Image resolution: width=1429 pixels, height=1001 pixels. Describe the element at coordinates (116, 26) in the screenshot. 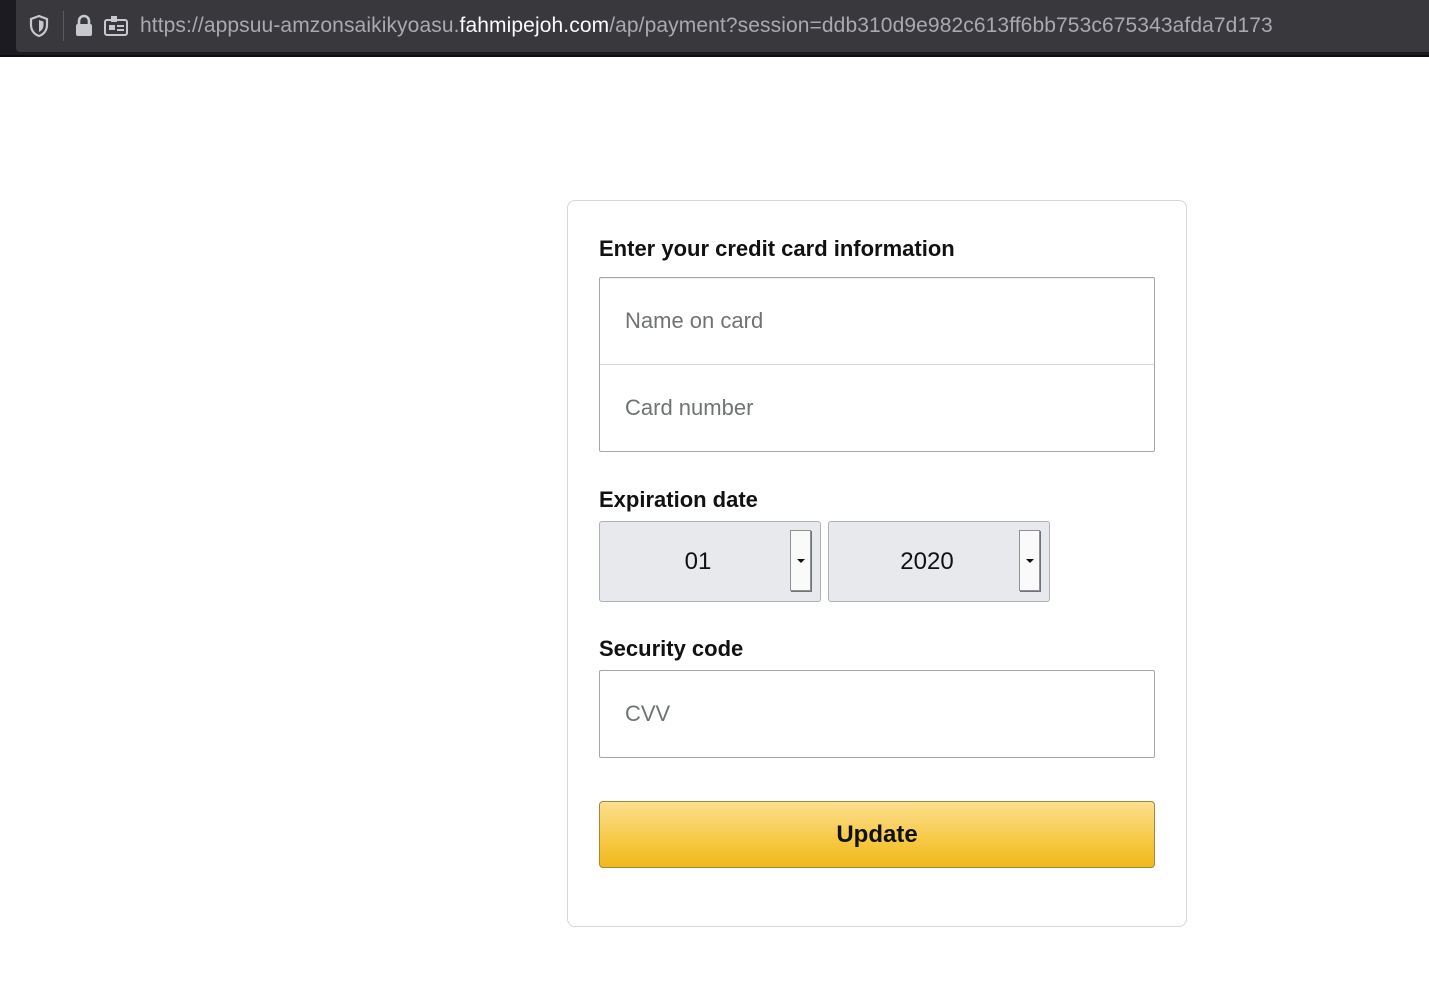

I see `permissions-icon` at that location.